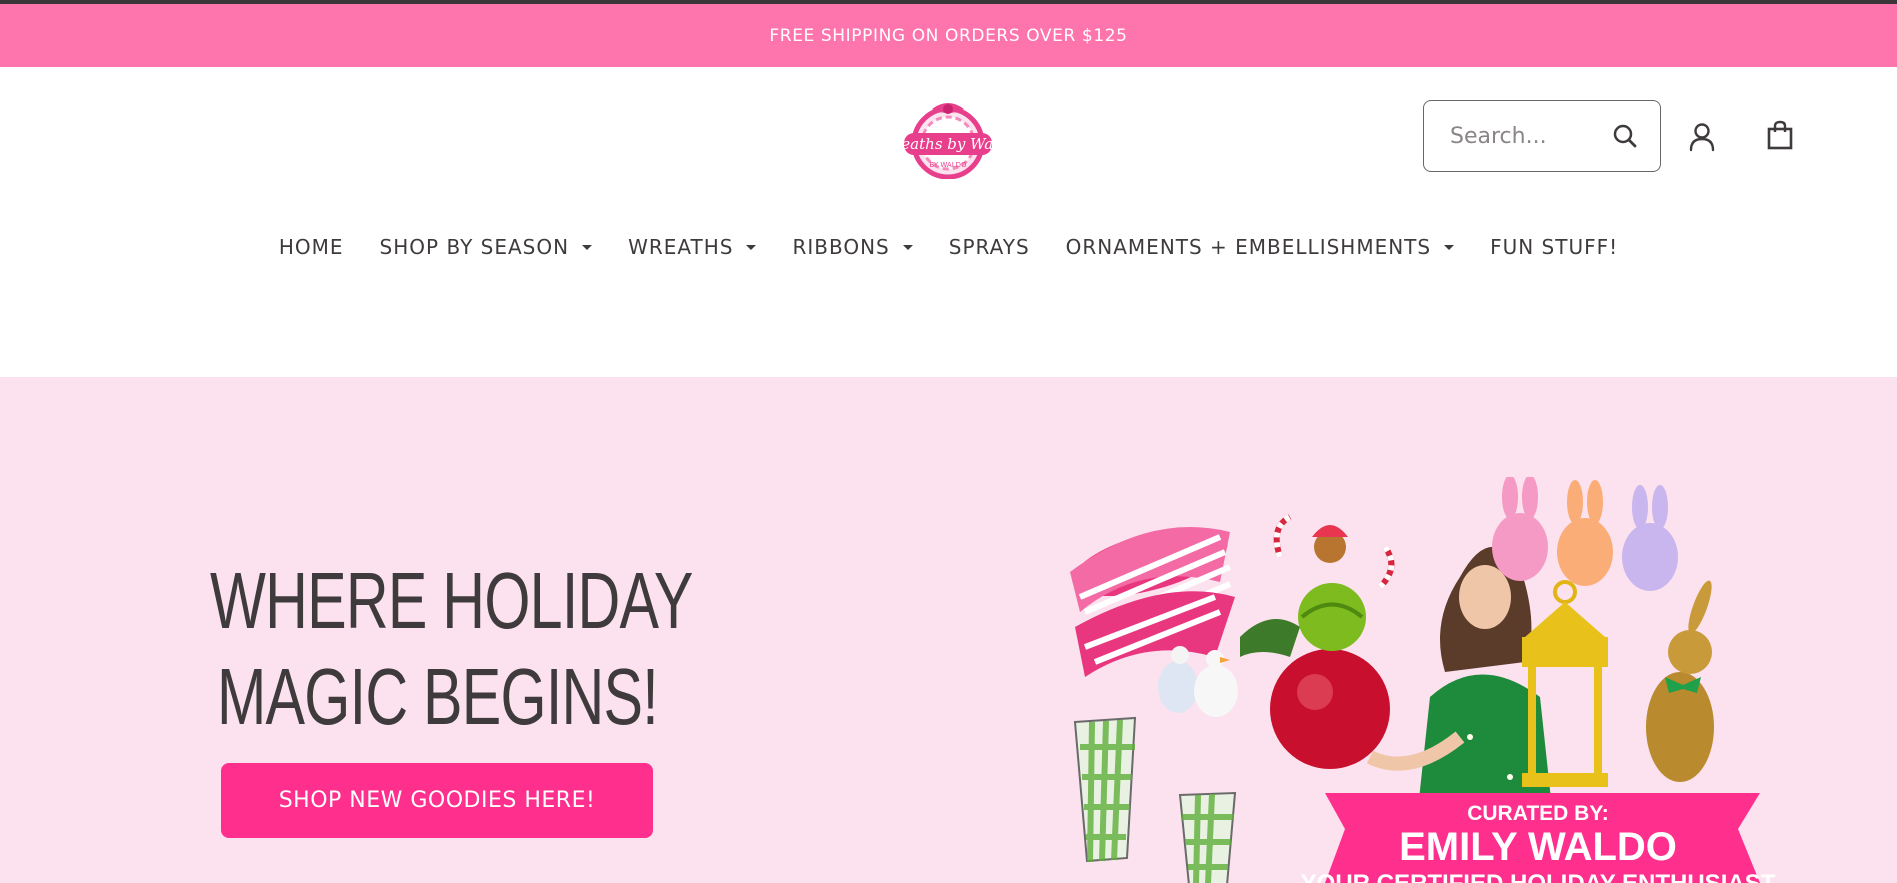 The width and height of the screenshot is (1897, 883). I want to click on gold-bunny-figurine, so click(1680, 681).